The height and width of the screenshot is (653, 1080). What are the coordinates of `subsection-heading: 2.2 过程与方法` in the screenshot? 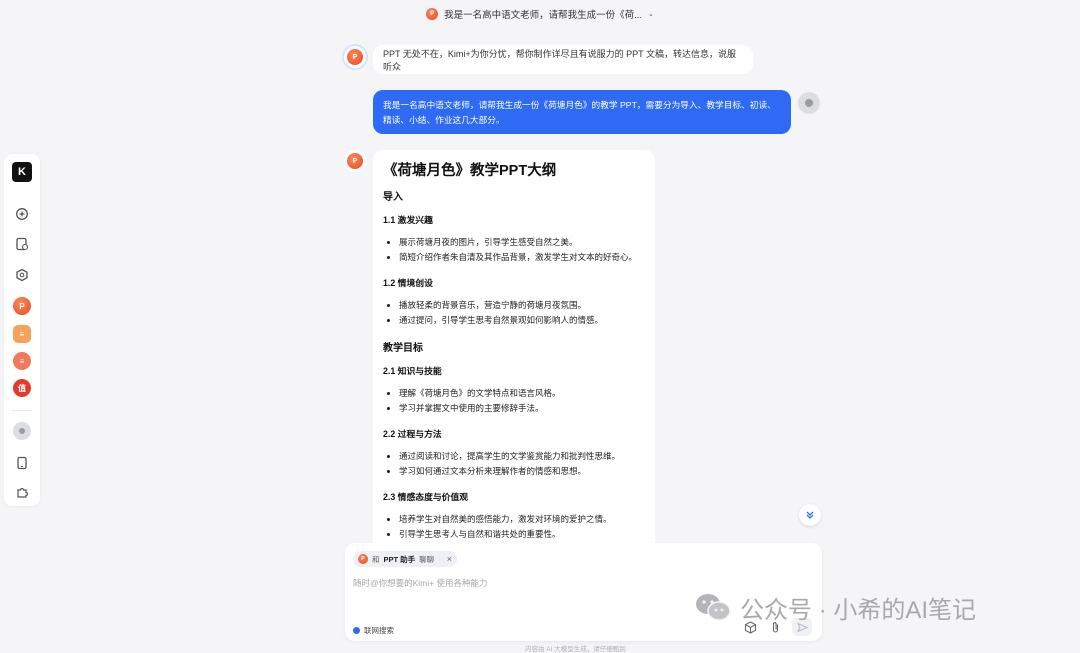 It's located at (412, 434).